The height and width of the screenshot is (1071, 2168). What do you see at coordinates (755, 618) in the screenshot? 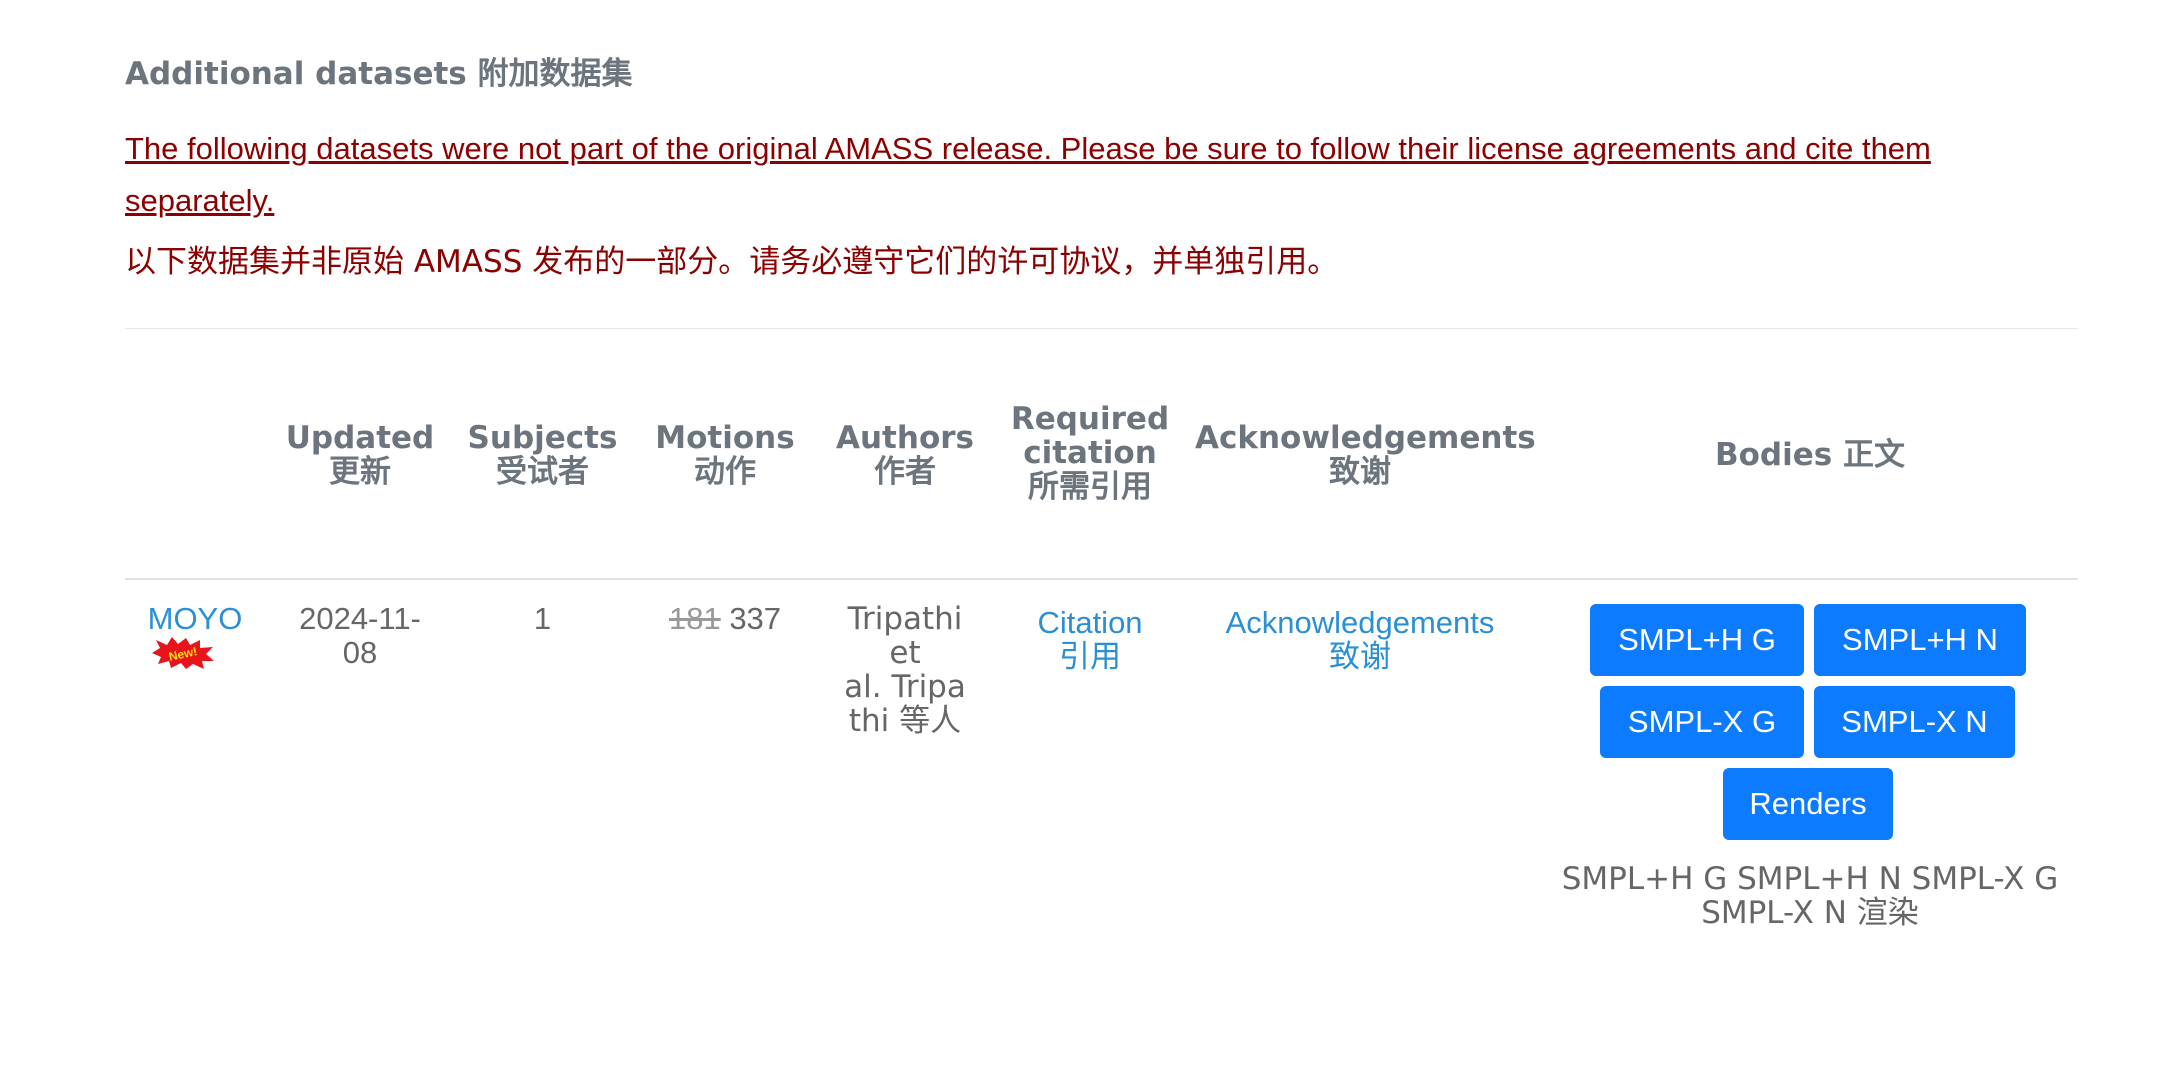
I see `motions-new-value: 337` at bounding box center [755, 618].